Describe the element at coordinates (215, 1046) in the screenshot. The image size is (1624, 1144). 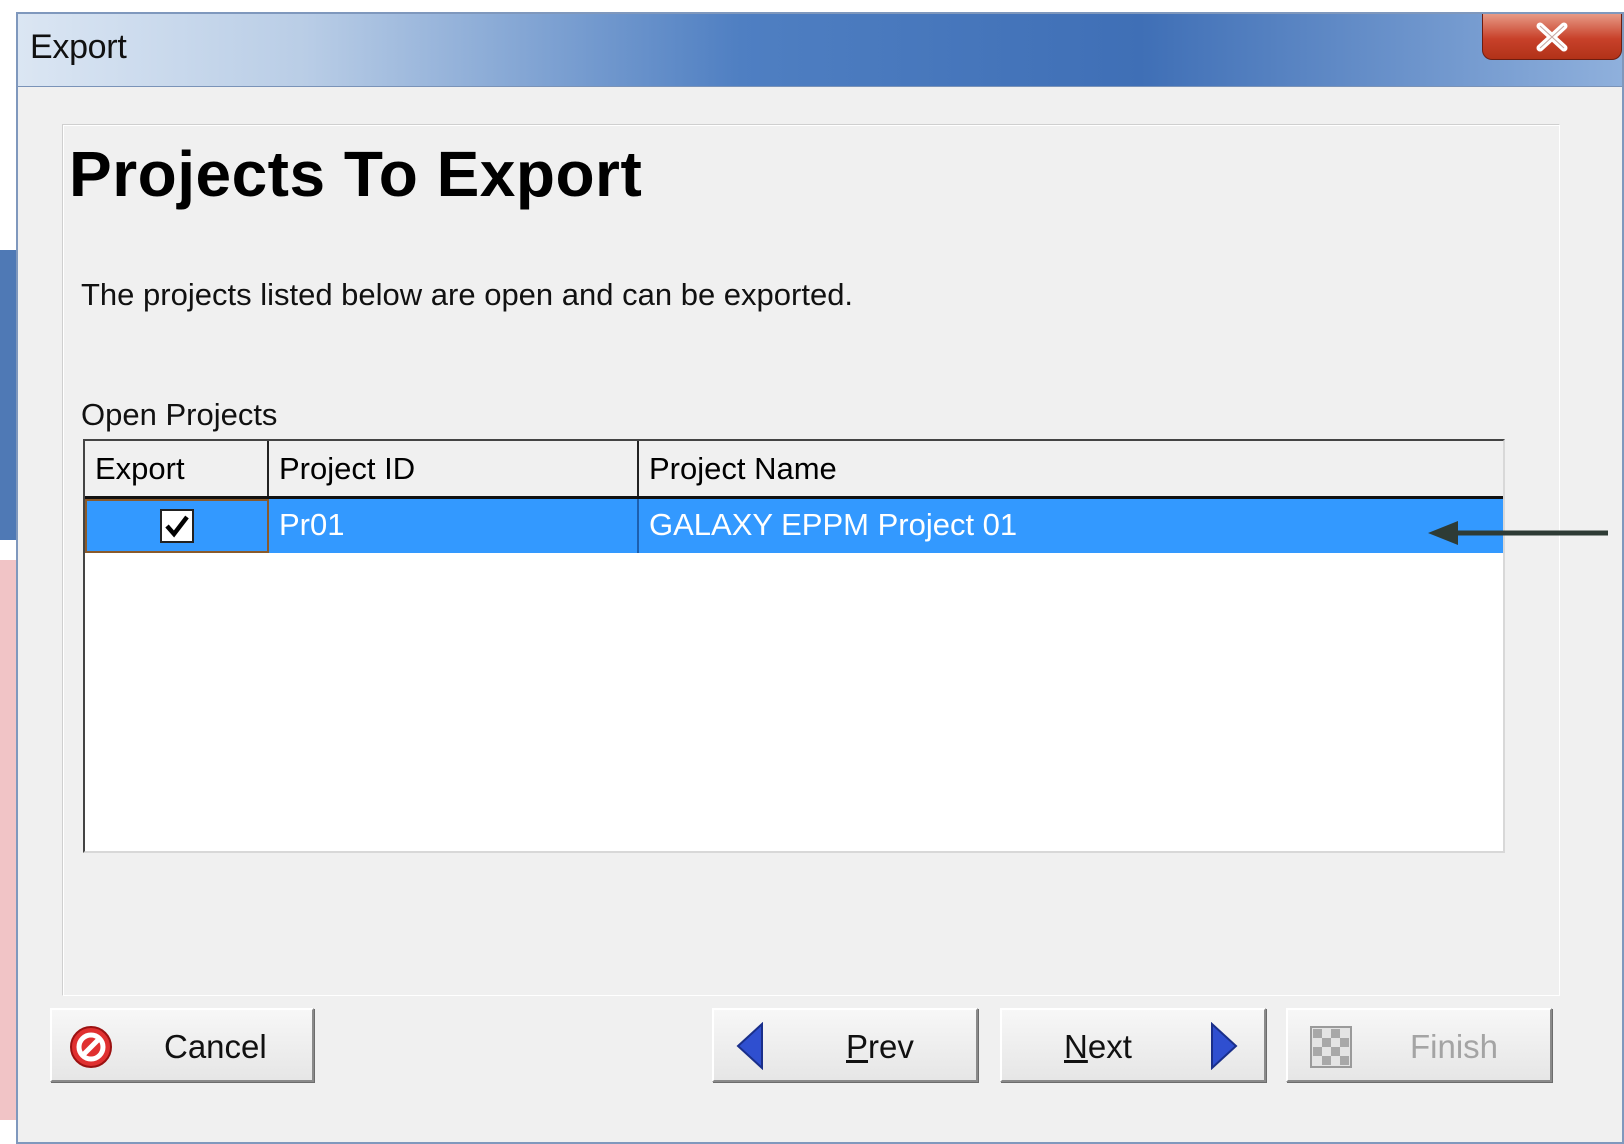
I see `cancel-label: Cancel` at that location.